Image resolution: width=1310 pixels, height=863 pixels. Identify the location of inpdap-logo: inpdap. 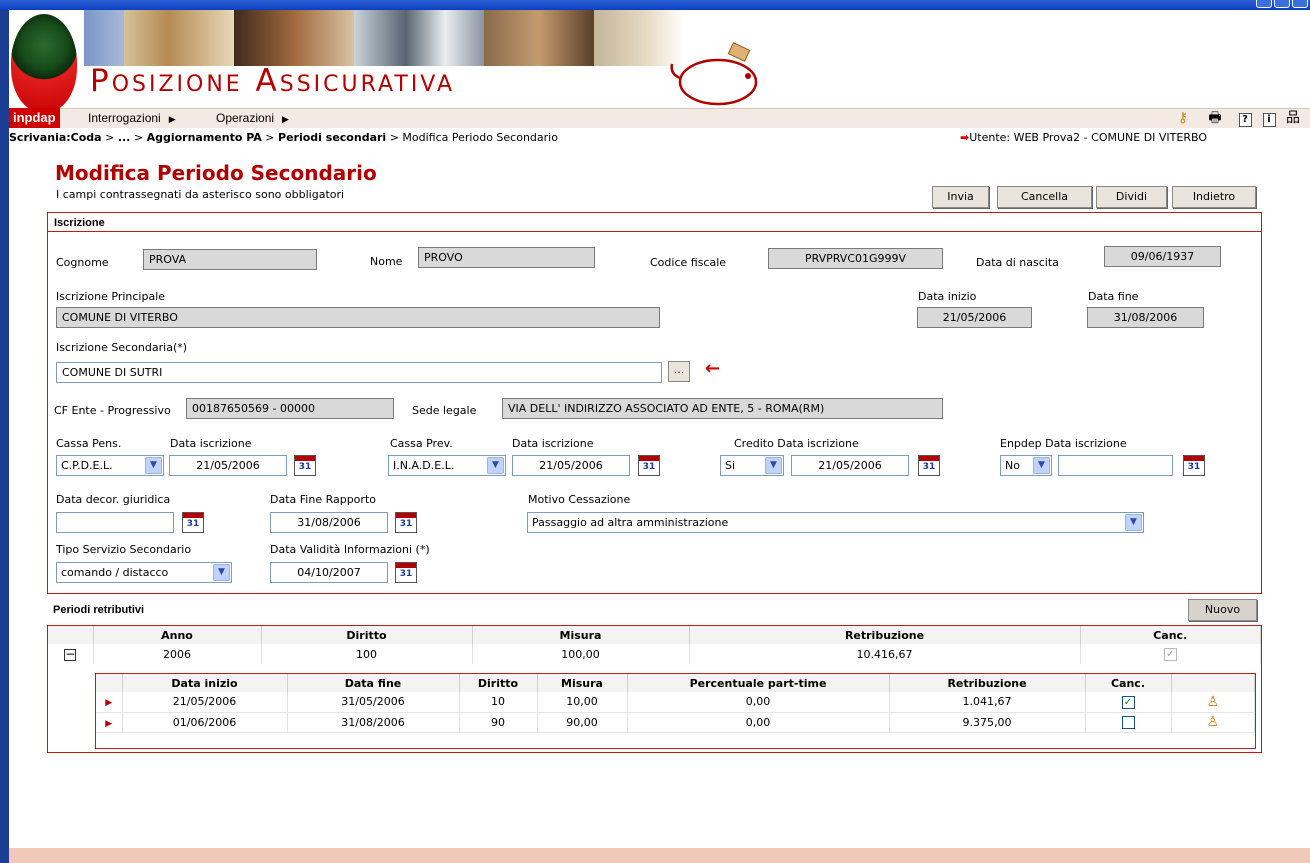
(34, 118).